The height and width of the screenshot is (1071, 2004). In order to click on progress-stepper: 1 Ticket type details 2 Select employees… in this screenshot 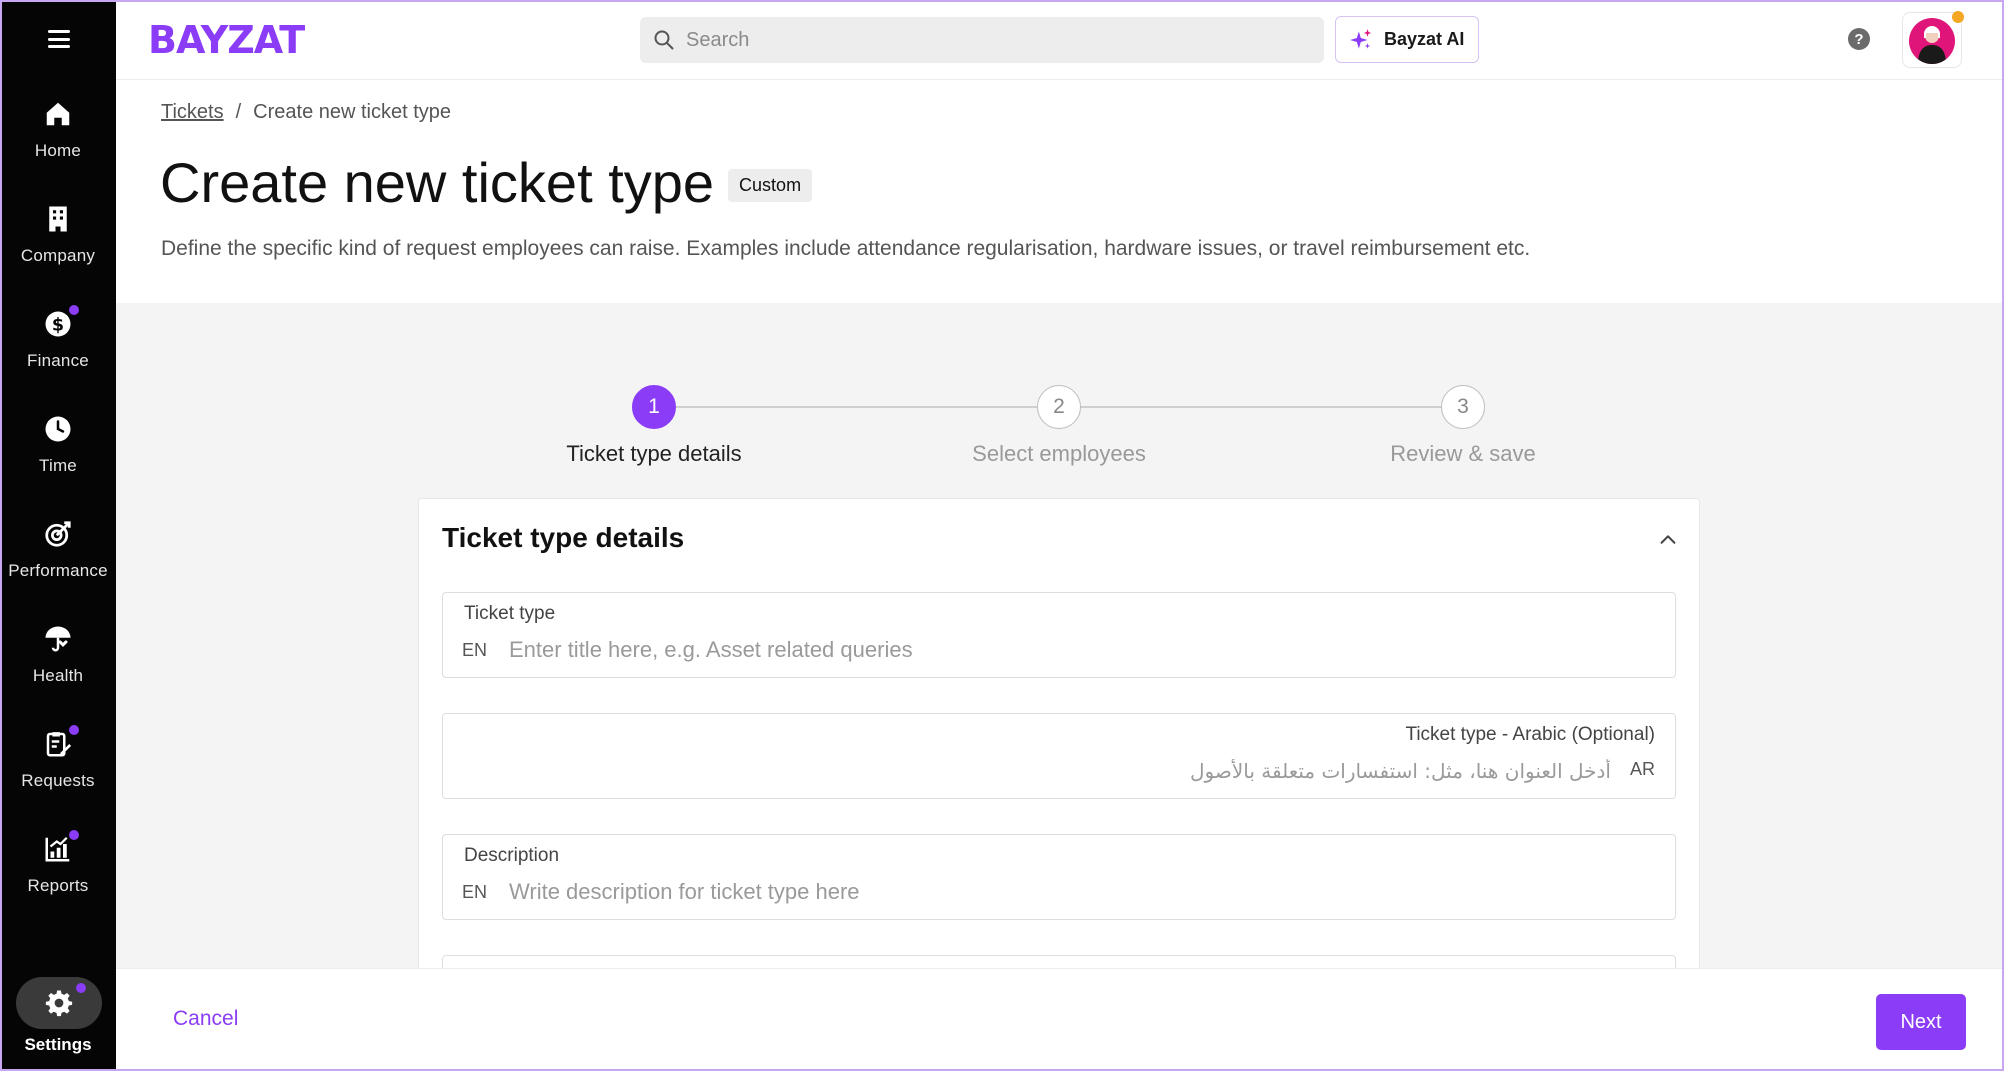, I will do `click(1038, 426)`.